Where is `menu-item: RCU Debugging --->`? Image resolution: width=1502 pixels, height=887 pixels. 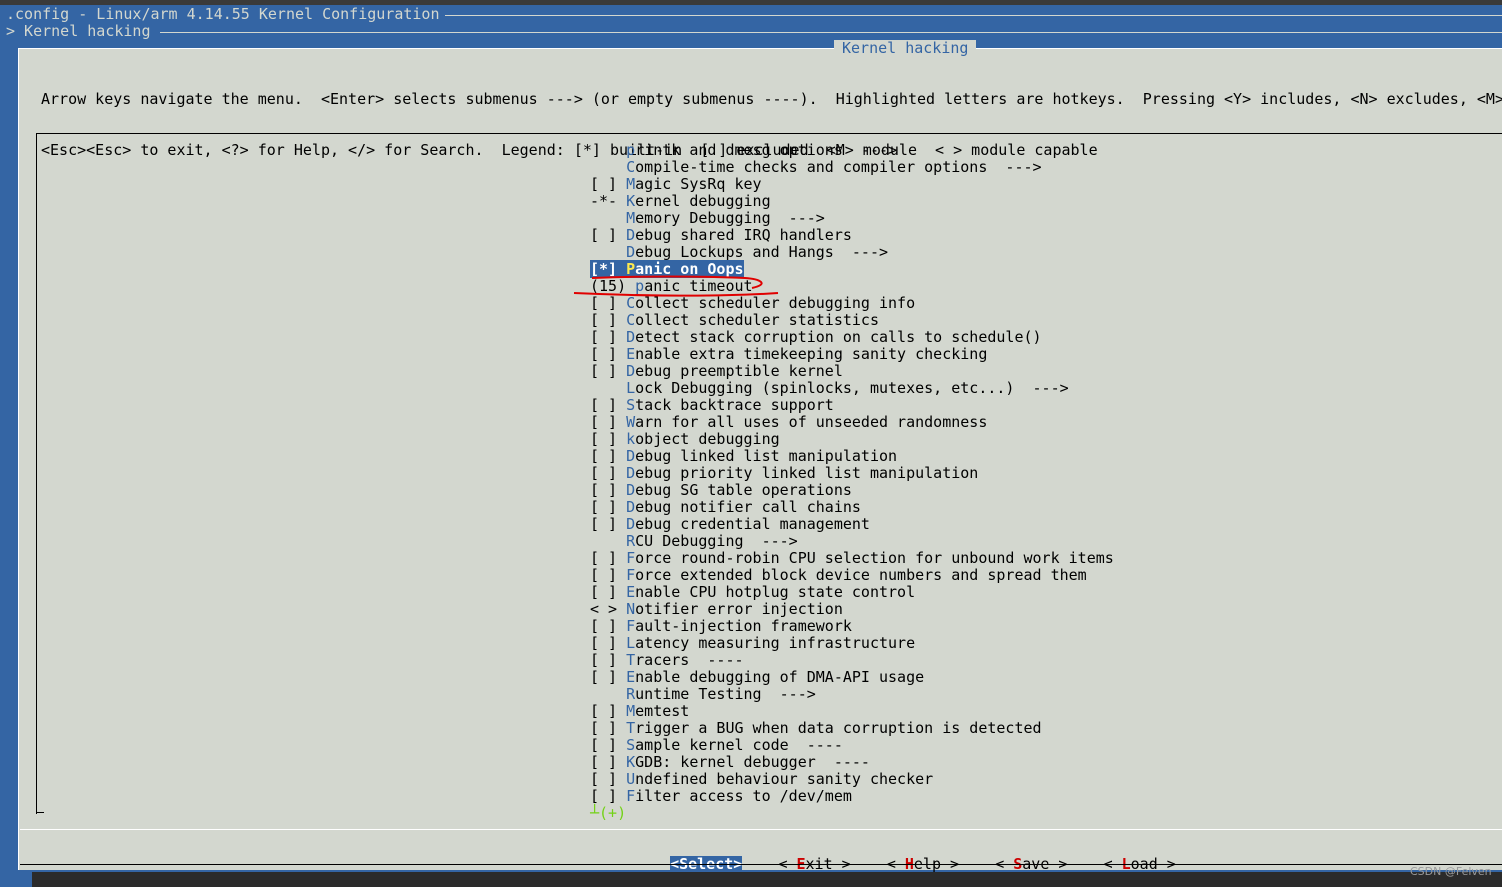
menu-item: RCU Debugging ---> is located at coordinates (852, 541).